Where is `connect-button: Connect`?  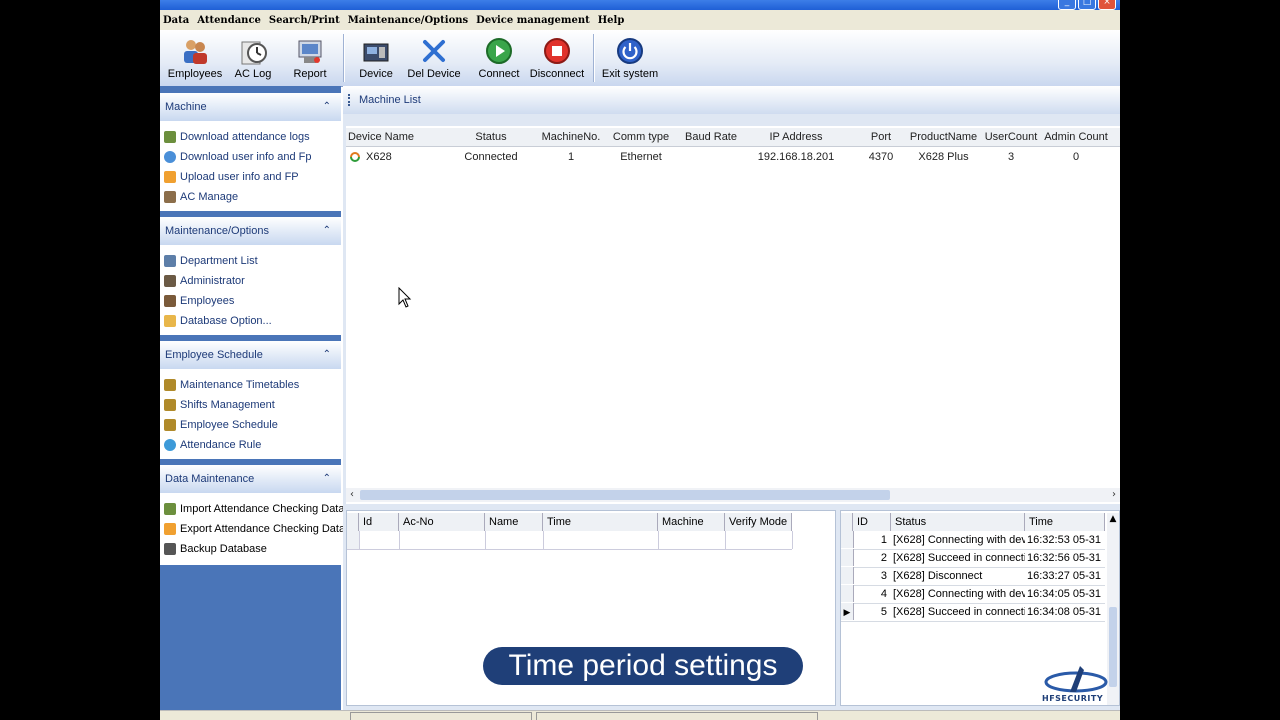
connect-button: Connect is located at coordinates (499, 58).